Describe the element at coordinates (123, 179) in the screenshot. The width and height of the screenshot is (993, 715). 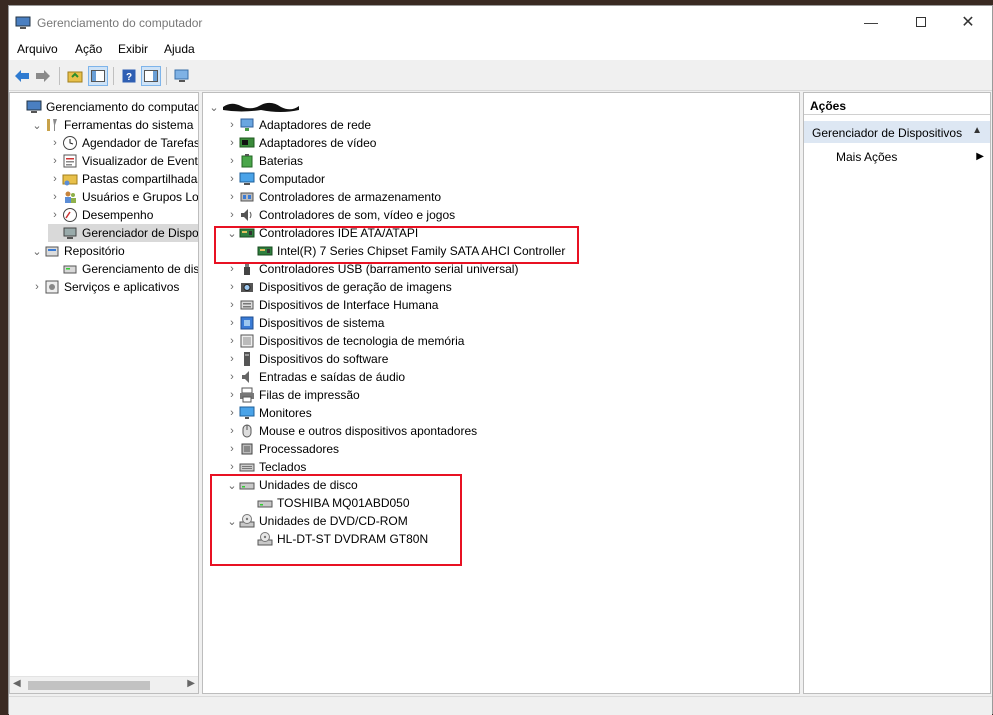
I see `tree-item-pastas-compartilhadas: › Pastas compartilhadas` at that location.